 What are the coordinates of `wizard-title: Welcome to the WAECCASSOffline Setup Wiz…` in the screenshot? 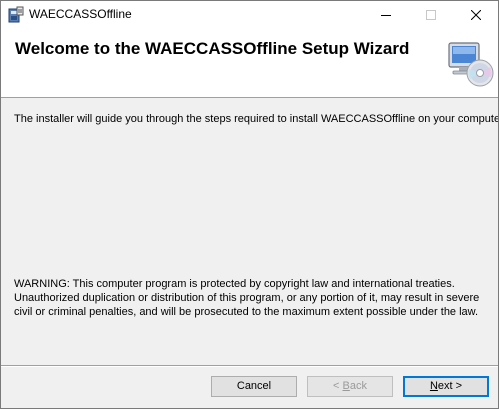 It's located at (212, 48).